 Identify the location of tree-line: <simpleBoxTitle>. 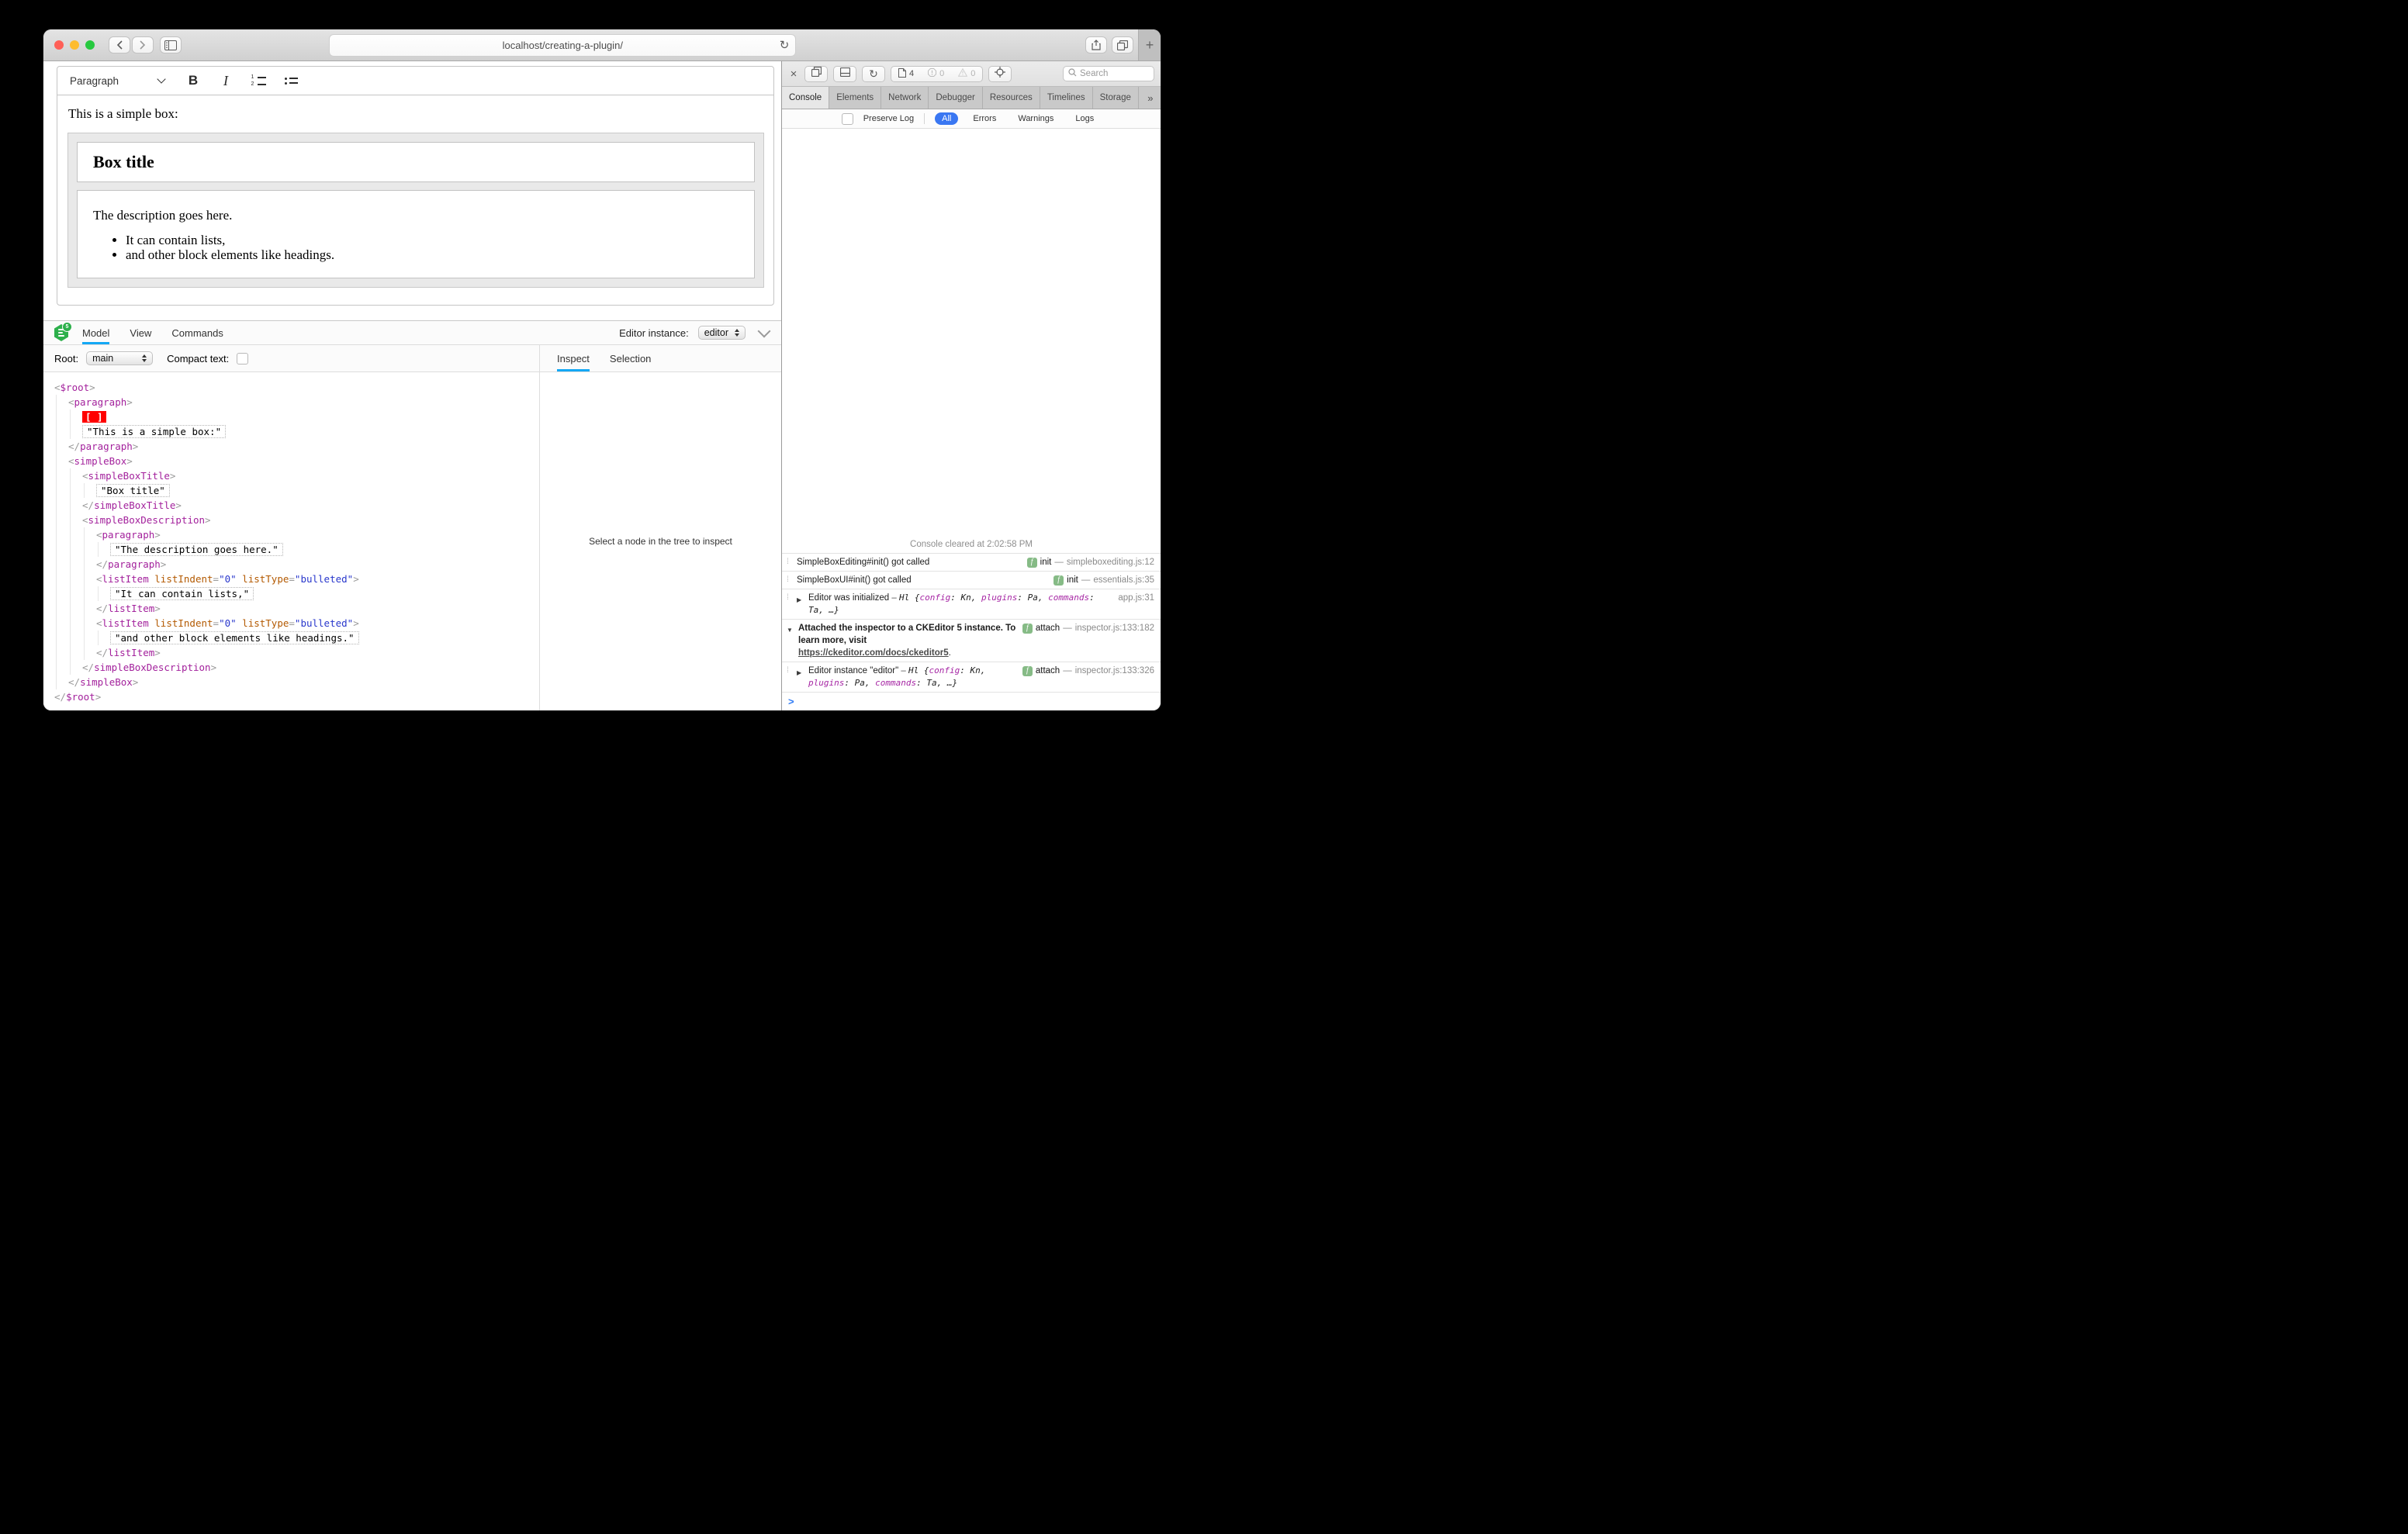
(296, 475).